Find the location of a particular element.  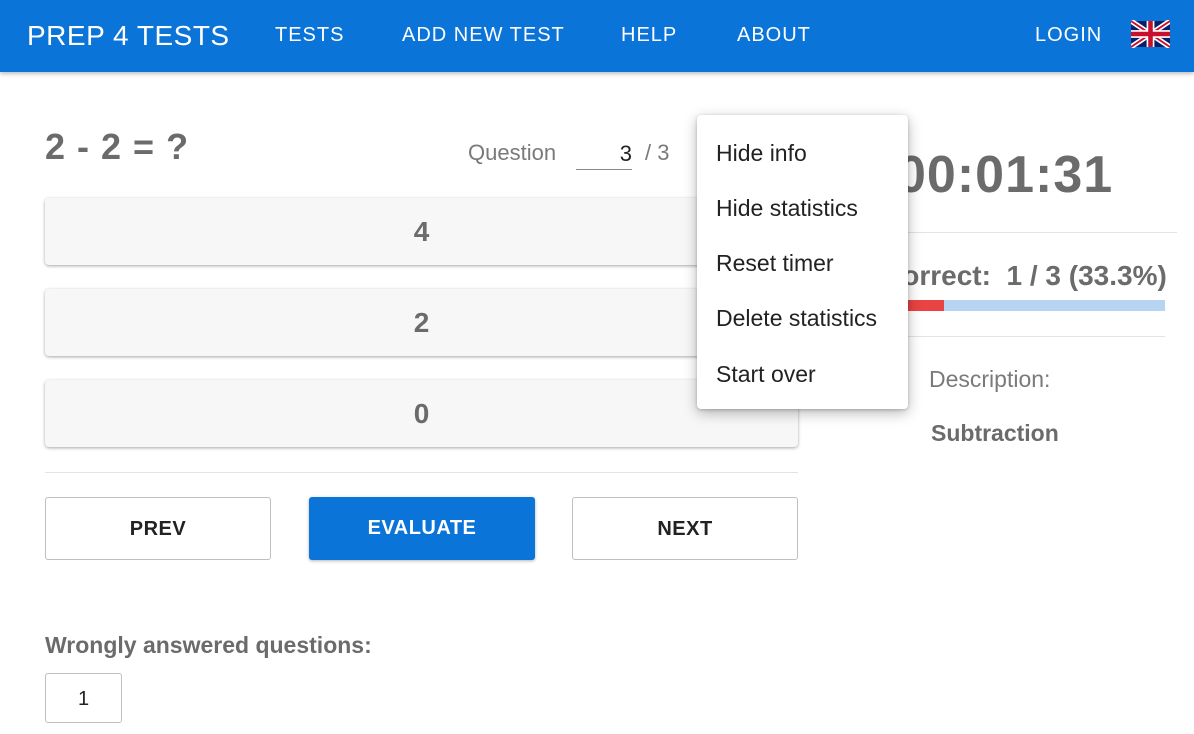

answer-option: 2 is located at coordinates (421, 322).